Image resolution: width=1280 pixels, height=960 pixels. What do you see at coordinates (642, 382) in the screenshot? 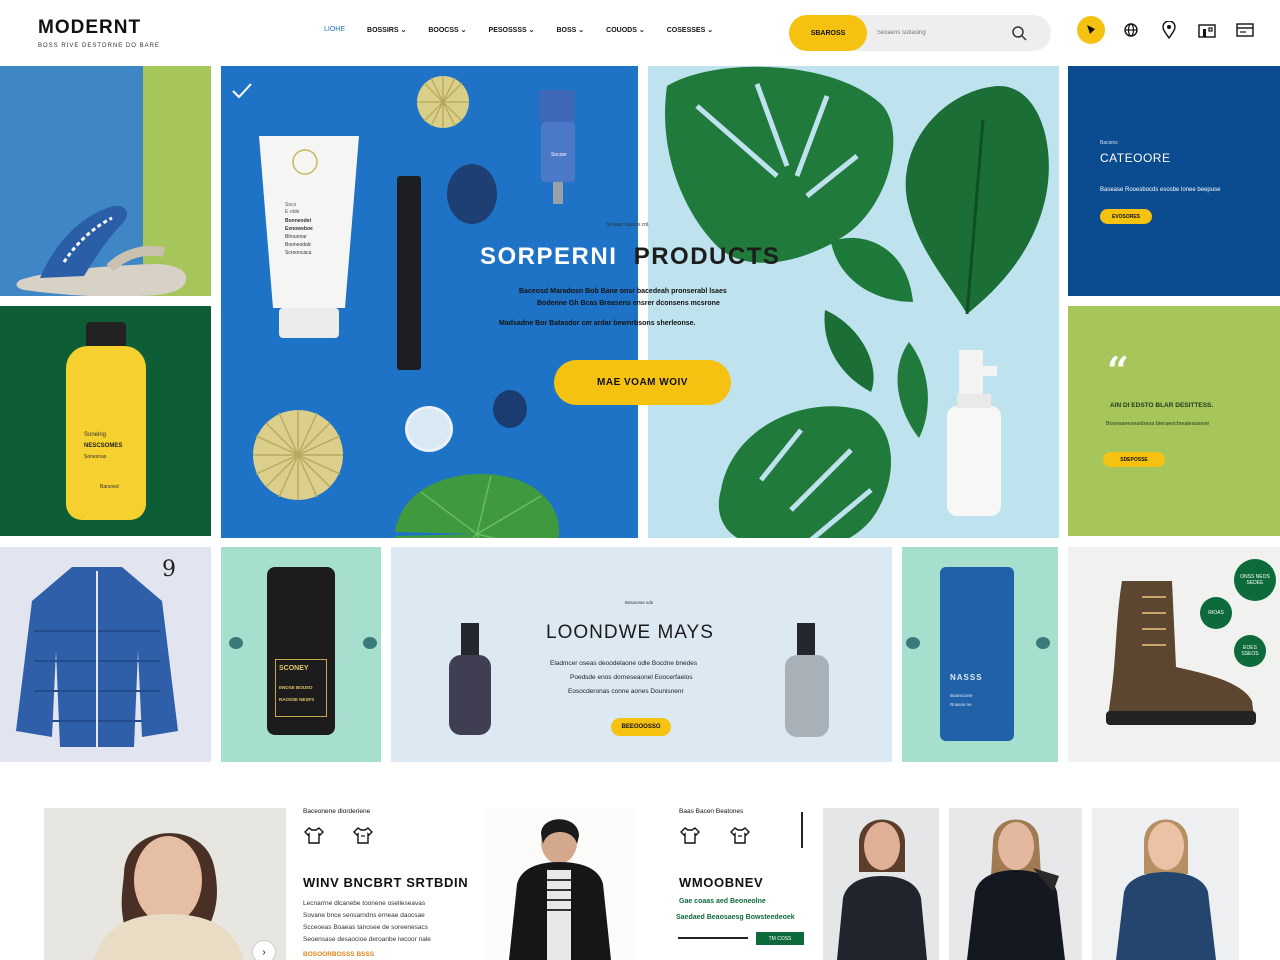
I see `hero-cta-button: MAE VOAM WOIV` at bounding box center [642, 382].